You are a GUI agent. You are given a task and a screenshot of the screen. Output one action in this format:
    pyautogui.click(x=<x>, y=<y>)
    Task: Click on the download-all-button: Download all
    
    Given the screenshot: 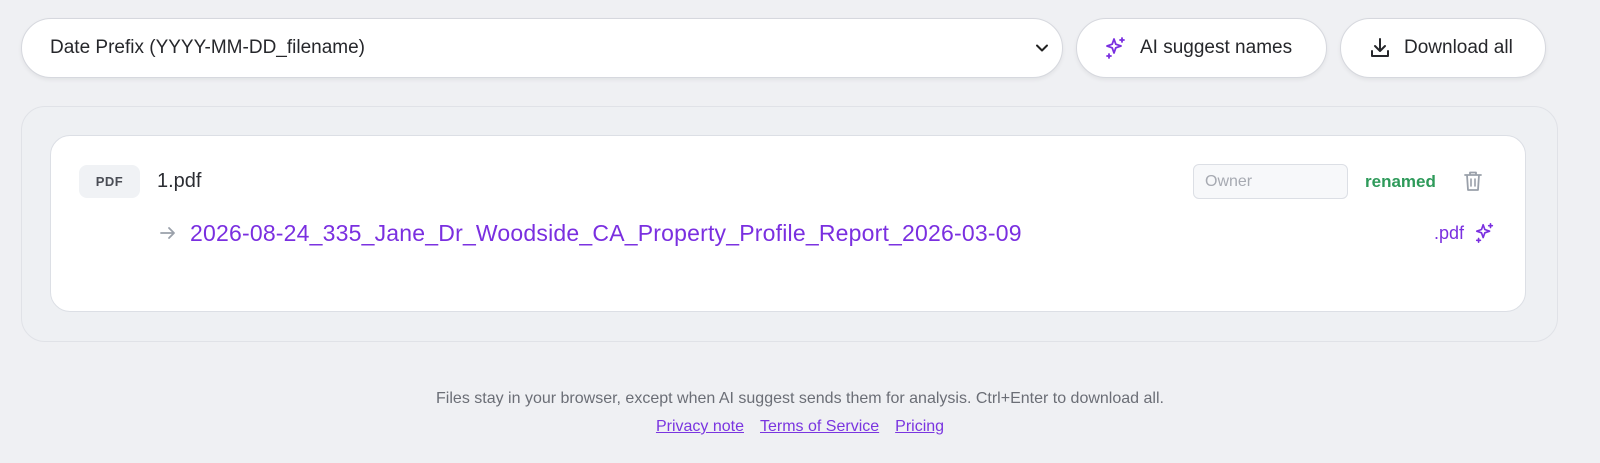 What is the action you would take?
    pyautogui.click(x=1443, y=48)
    